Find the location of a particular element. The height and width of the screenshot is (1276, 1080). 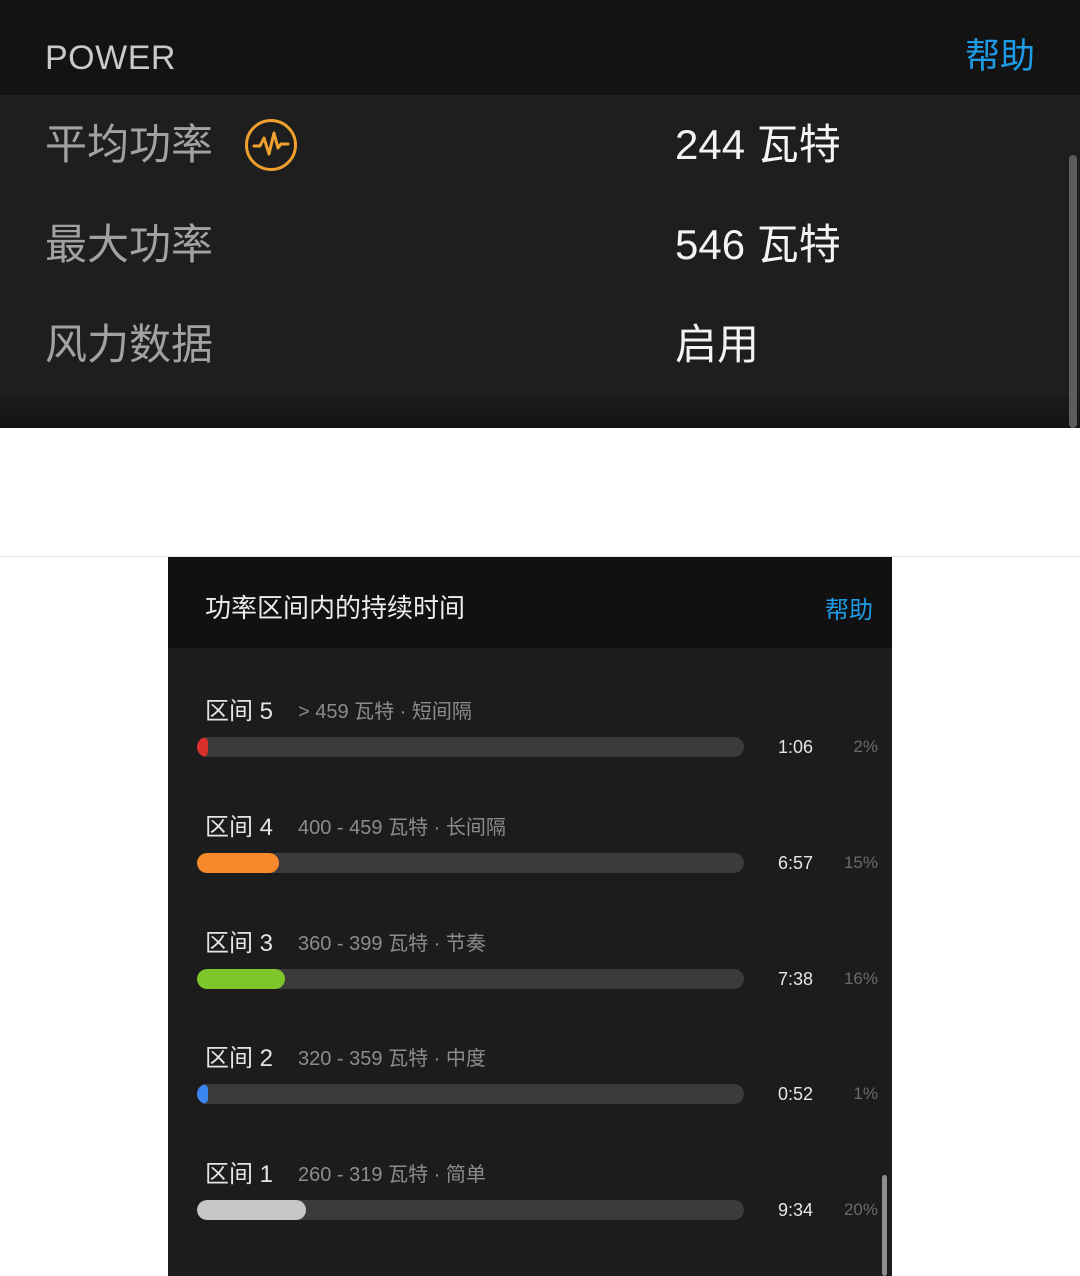

section-title: POWER is located at coordinates (110, 58).